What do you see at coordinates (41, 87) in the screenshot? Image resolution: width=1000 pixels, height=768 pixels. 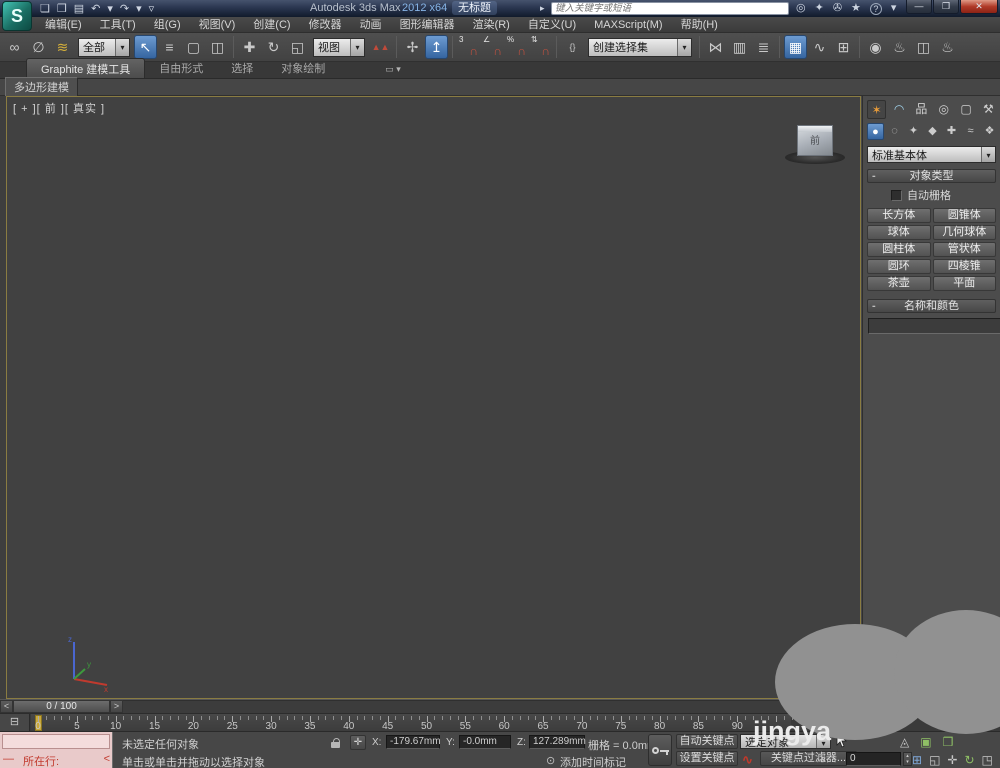 I see `tab-polygon-modeling: 多边形建模` at bounding box center [41, 87].